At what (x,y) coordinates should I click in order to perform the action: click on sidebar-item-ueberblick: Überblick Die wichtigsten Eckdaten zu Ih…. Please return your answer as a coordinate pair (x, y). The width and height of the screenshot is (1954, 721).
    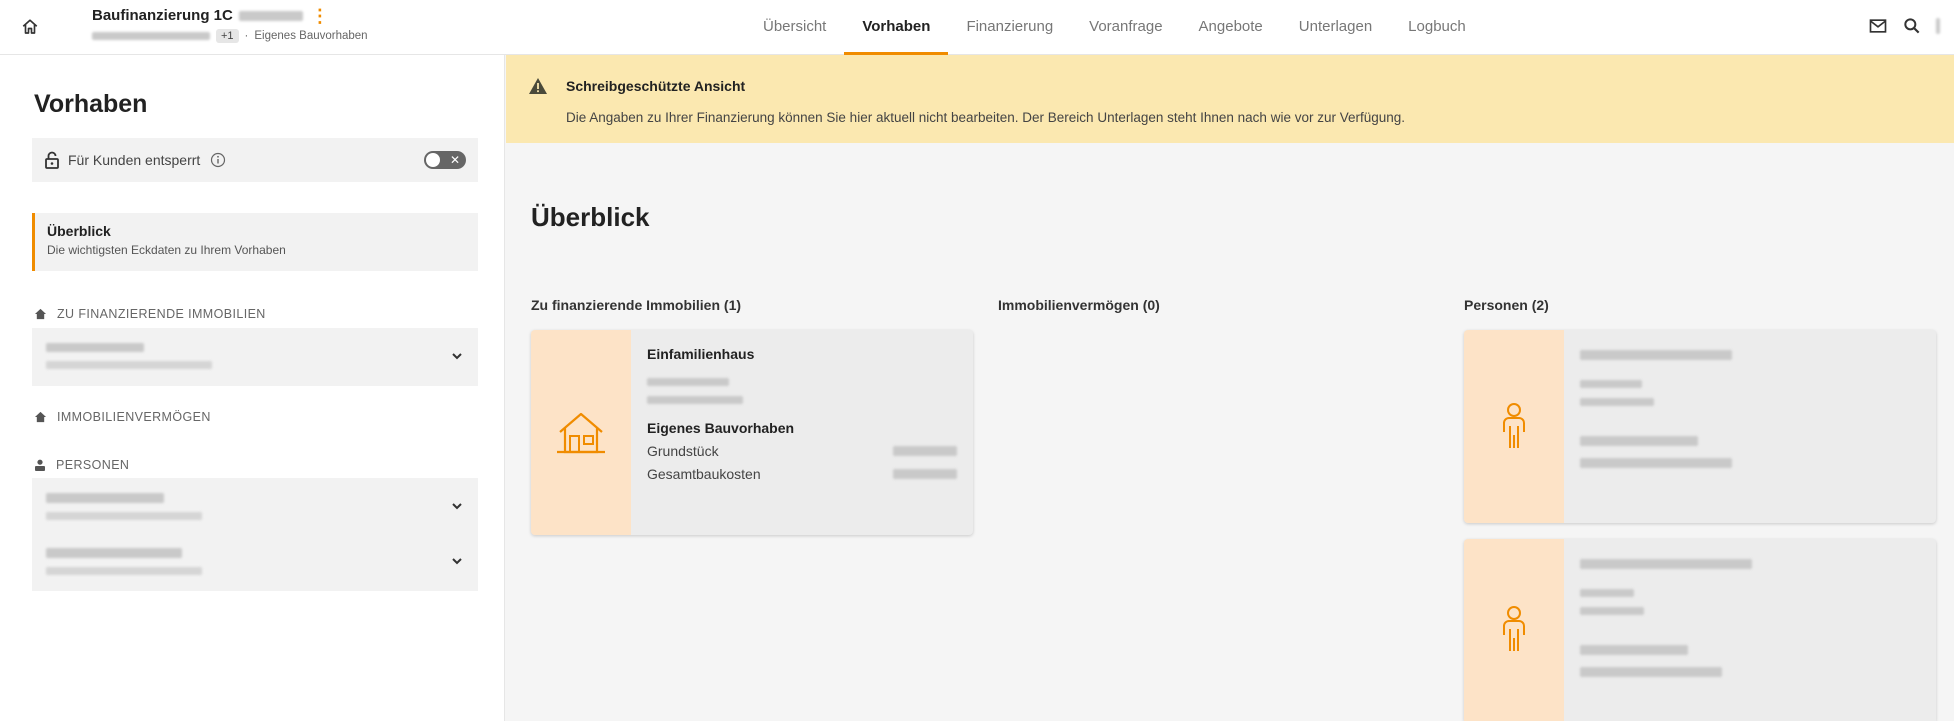
    Looking at the image, I should click on (255, 242).